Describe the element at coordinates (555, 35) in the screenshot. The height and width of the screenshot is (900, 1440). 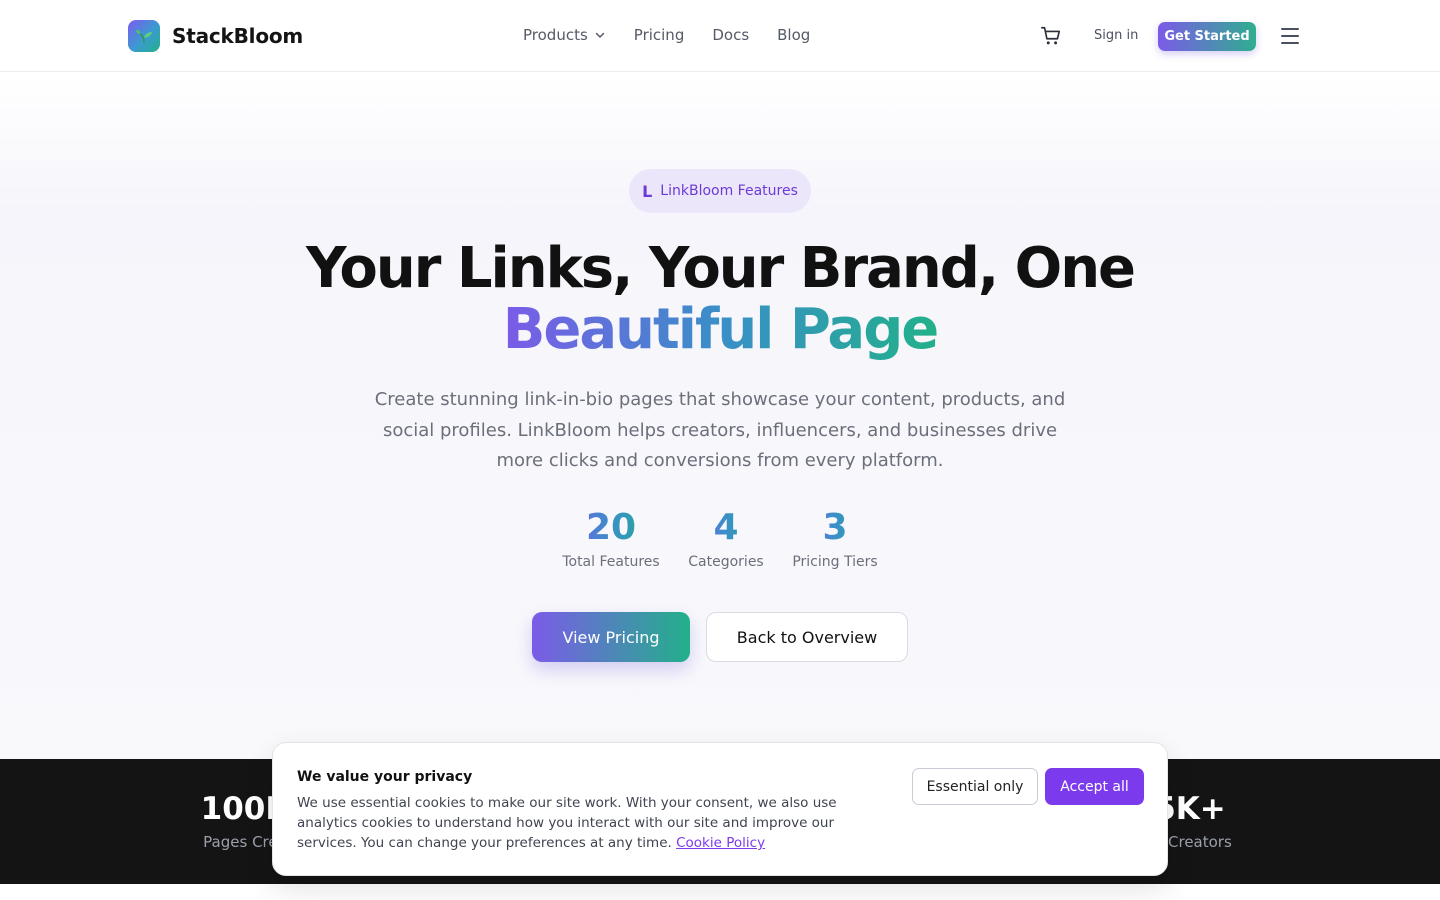
I see `menu-item-label: Products` at that location.